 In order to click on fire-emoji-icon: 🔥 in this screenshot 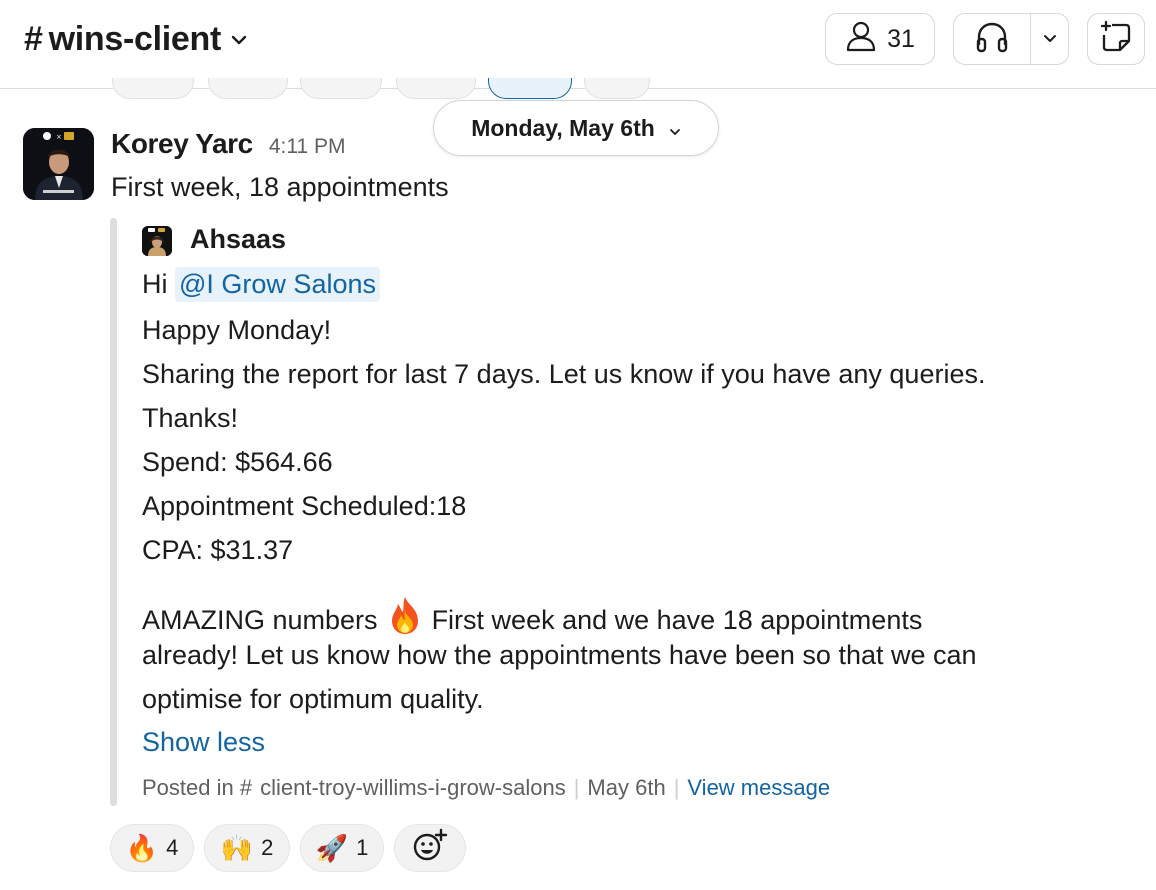, I will do `click(142, 848)`.